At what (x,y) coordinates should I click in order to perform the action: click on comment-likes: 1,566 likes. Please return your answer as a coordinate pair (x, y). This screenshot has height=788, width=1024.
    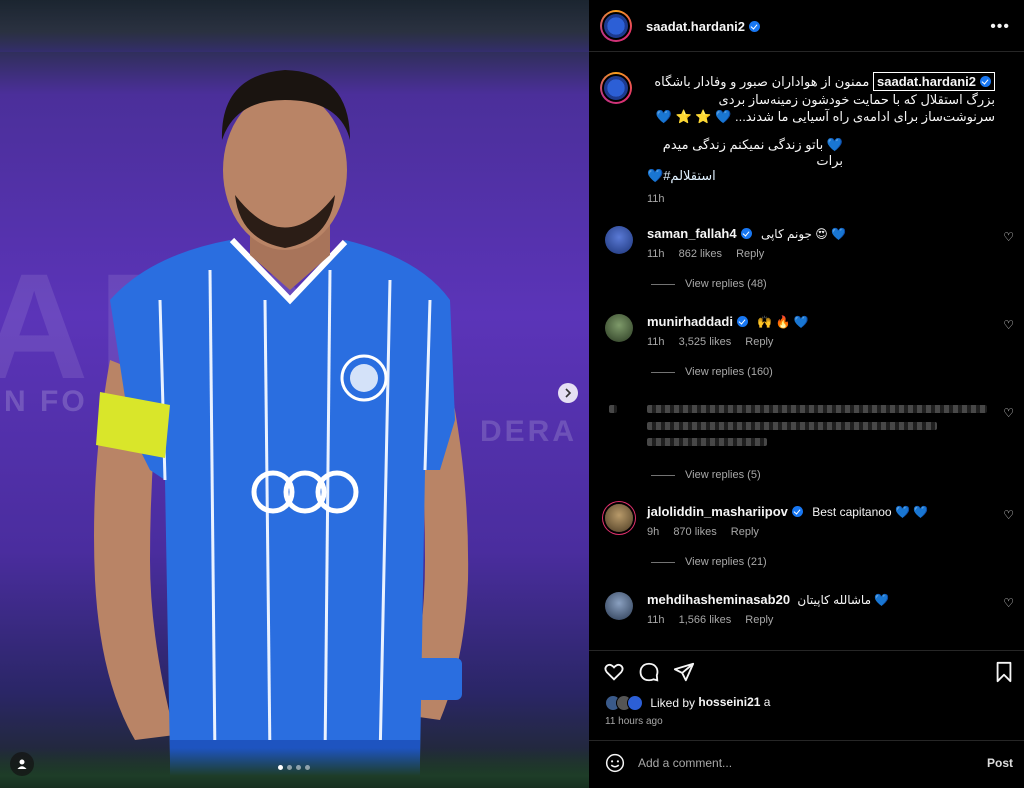
    Looking at the image, I should click on (705, 620).